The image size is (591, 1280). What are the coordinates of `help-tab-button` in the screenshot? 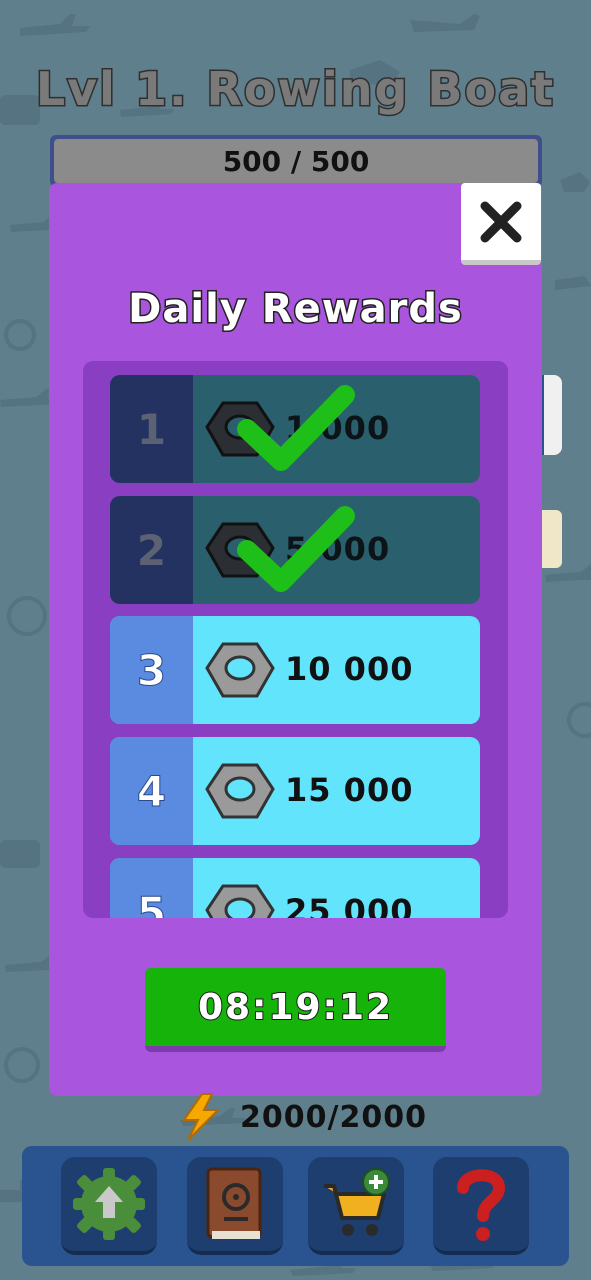 It's located at (481, 1206).